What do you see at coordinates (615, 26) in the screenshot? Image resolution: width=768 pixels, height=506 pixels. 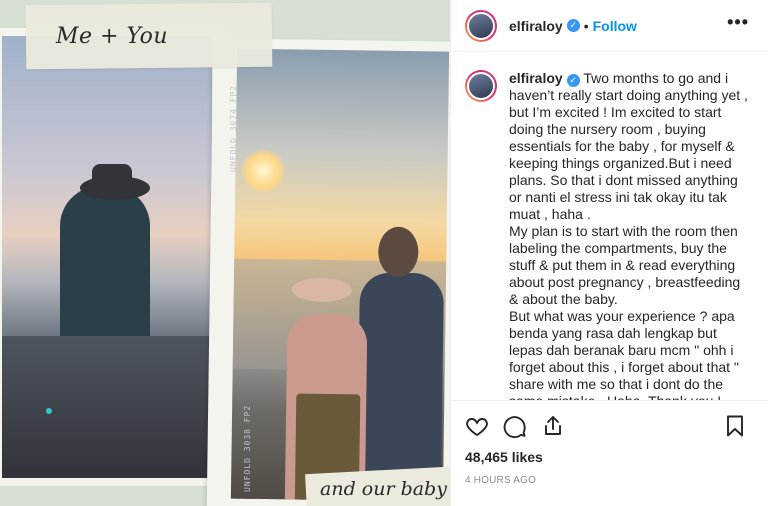 I see `follow-button: Follow` at bounding box center [615, 26].